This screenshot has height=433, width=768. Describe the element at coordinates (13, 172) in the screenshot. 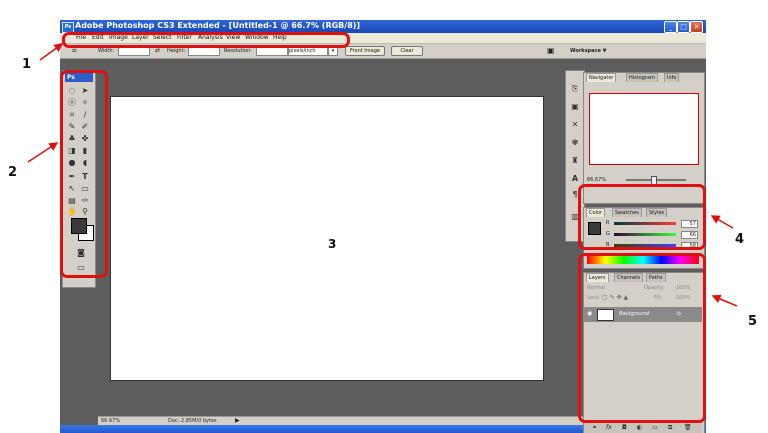

I see `annotation-2: 2` at that location.